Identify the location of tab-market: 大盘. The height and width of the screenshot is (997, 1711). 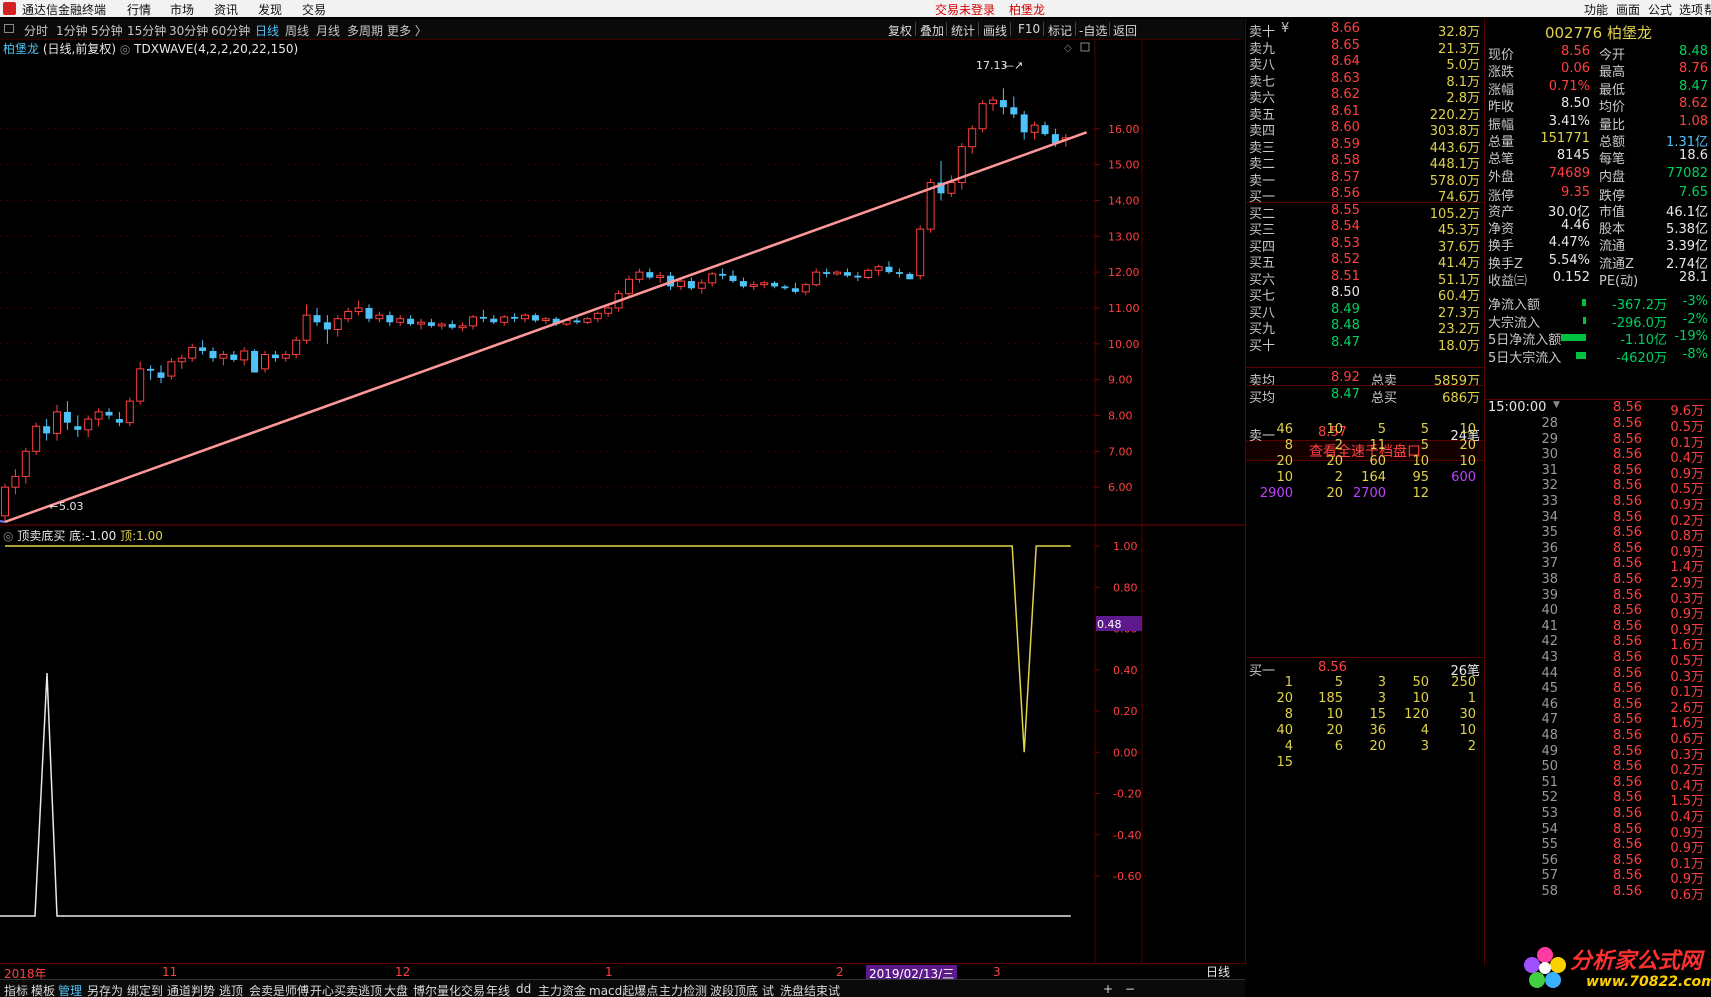
(396, 989).